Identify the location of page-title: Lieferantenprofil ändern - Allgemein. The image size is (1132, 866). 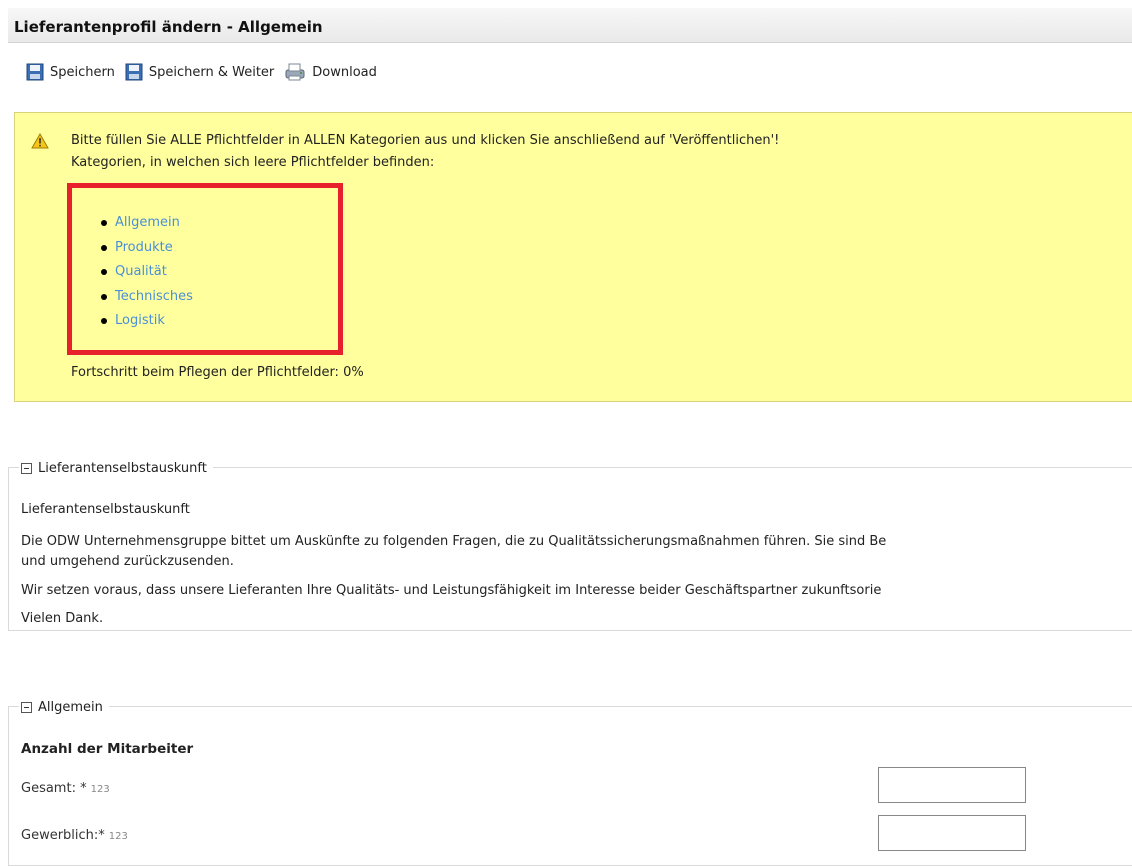
(168, 27).